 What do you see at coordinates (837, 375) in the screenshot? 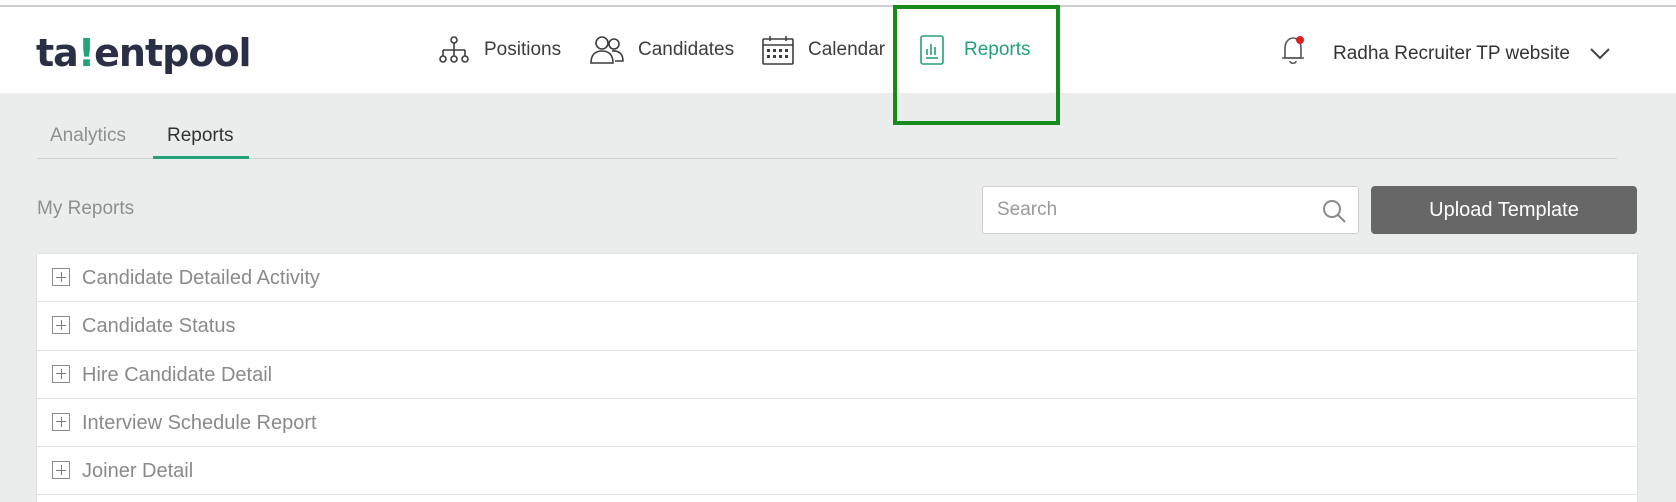
I see `list-item: Hire Candidate Detail` at bounding box center [837, 375].